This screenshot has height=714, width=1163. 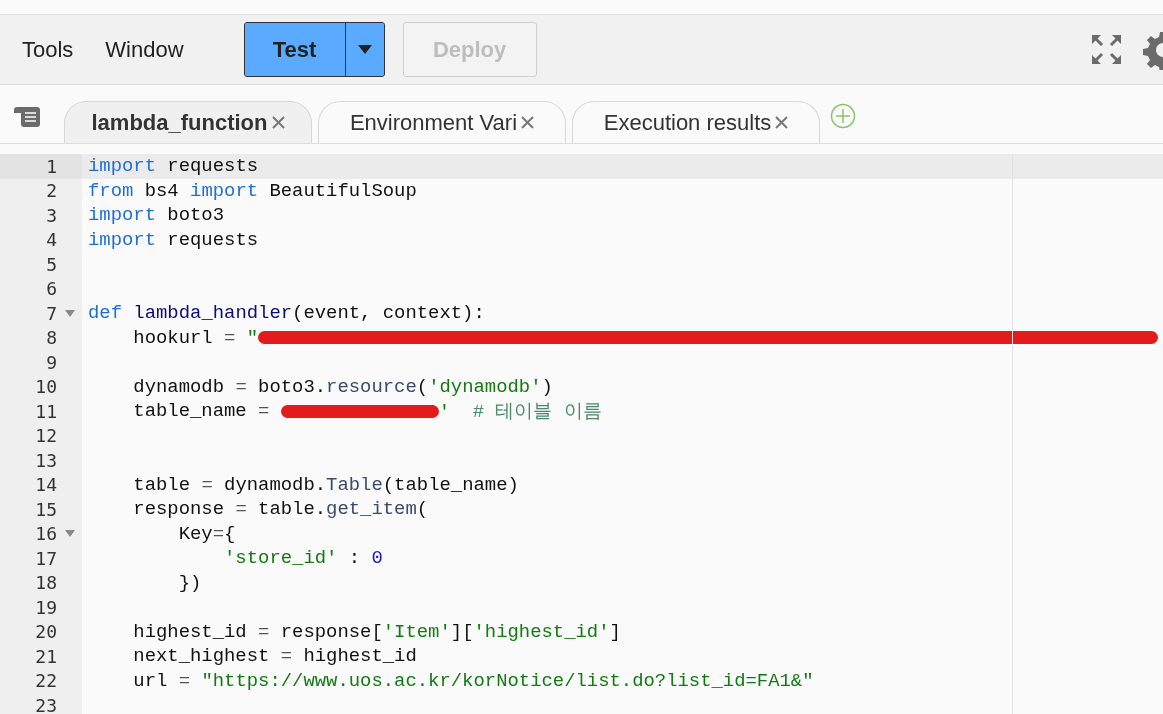 I want to click on line-number: 11, so click(x=45, y=411).